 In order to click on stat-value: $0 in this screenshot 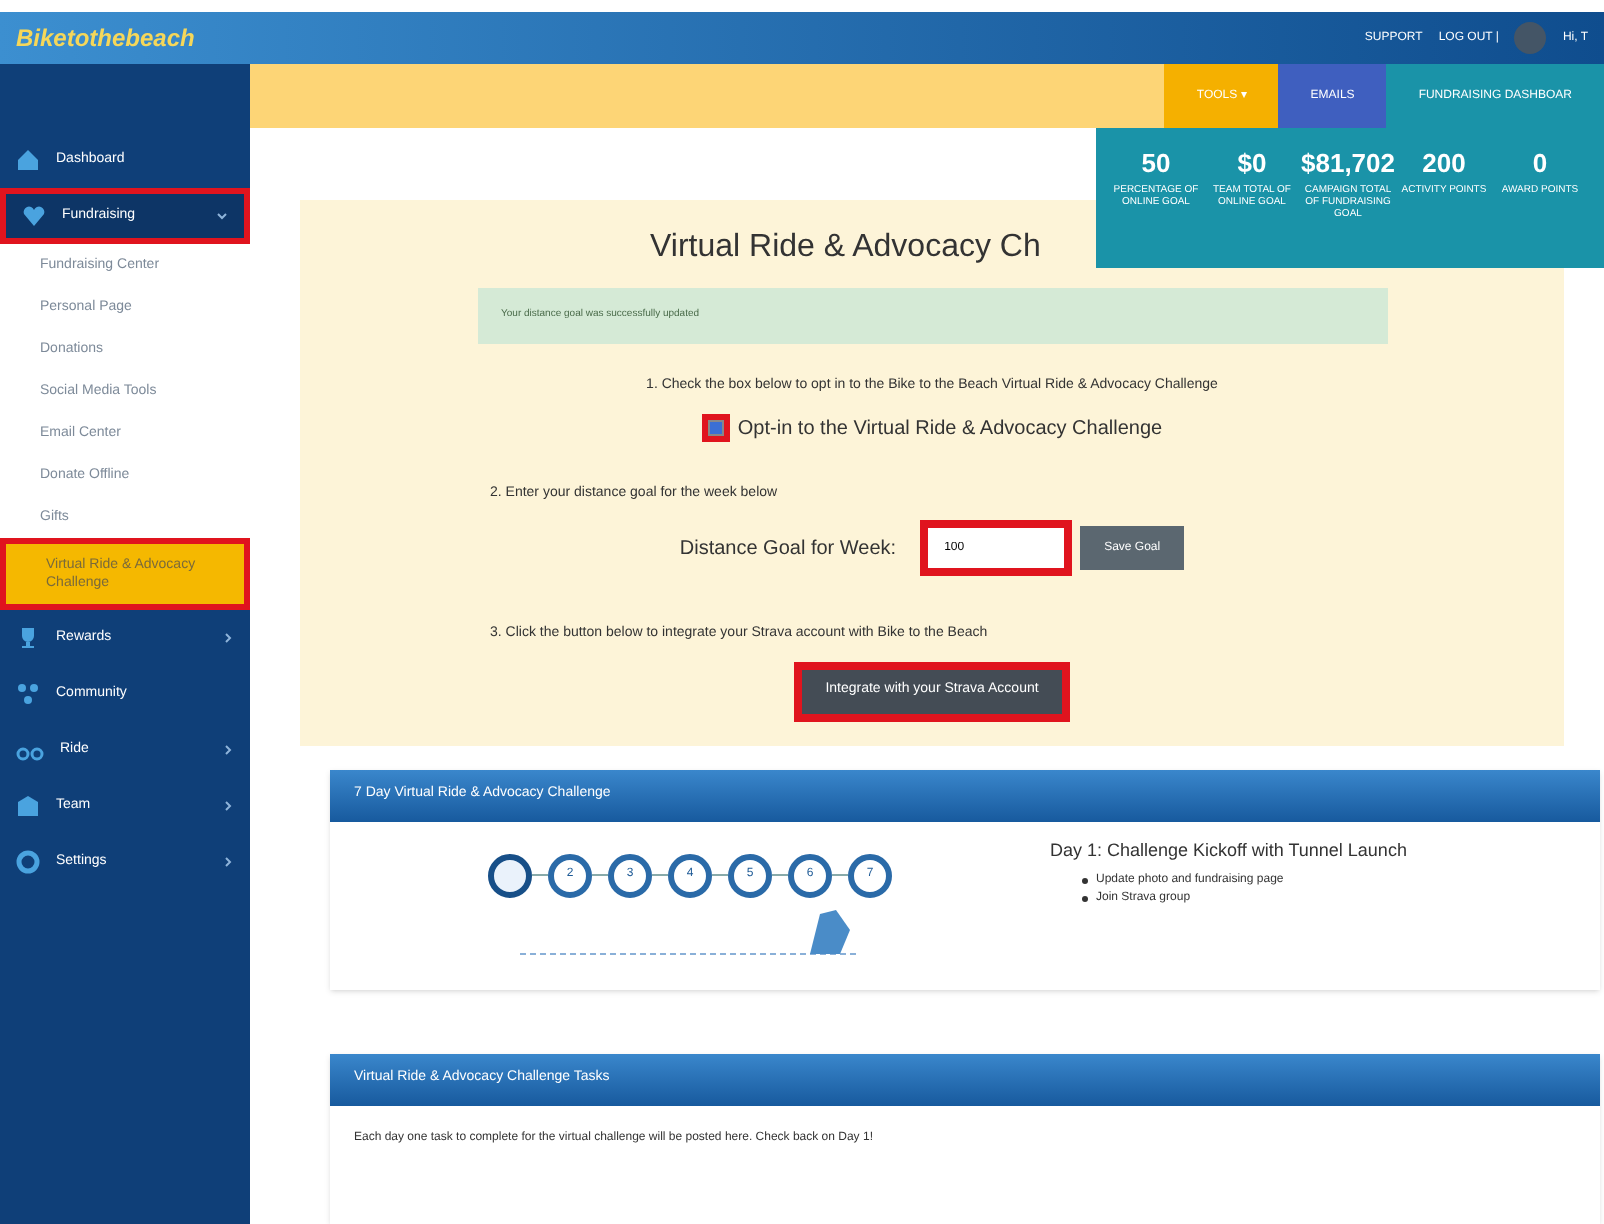, I will do `click(1252, 164)`.